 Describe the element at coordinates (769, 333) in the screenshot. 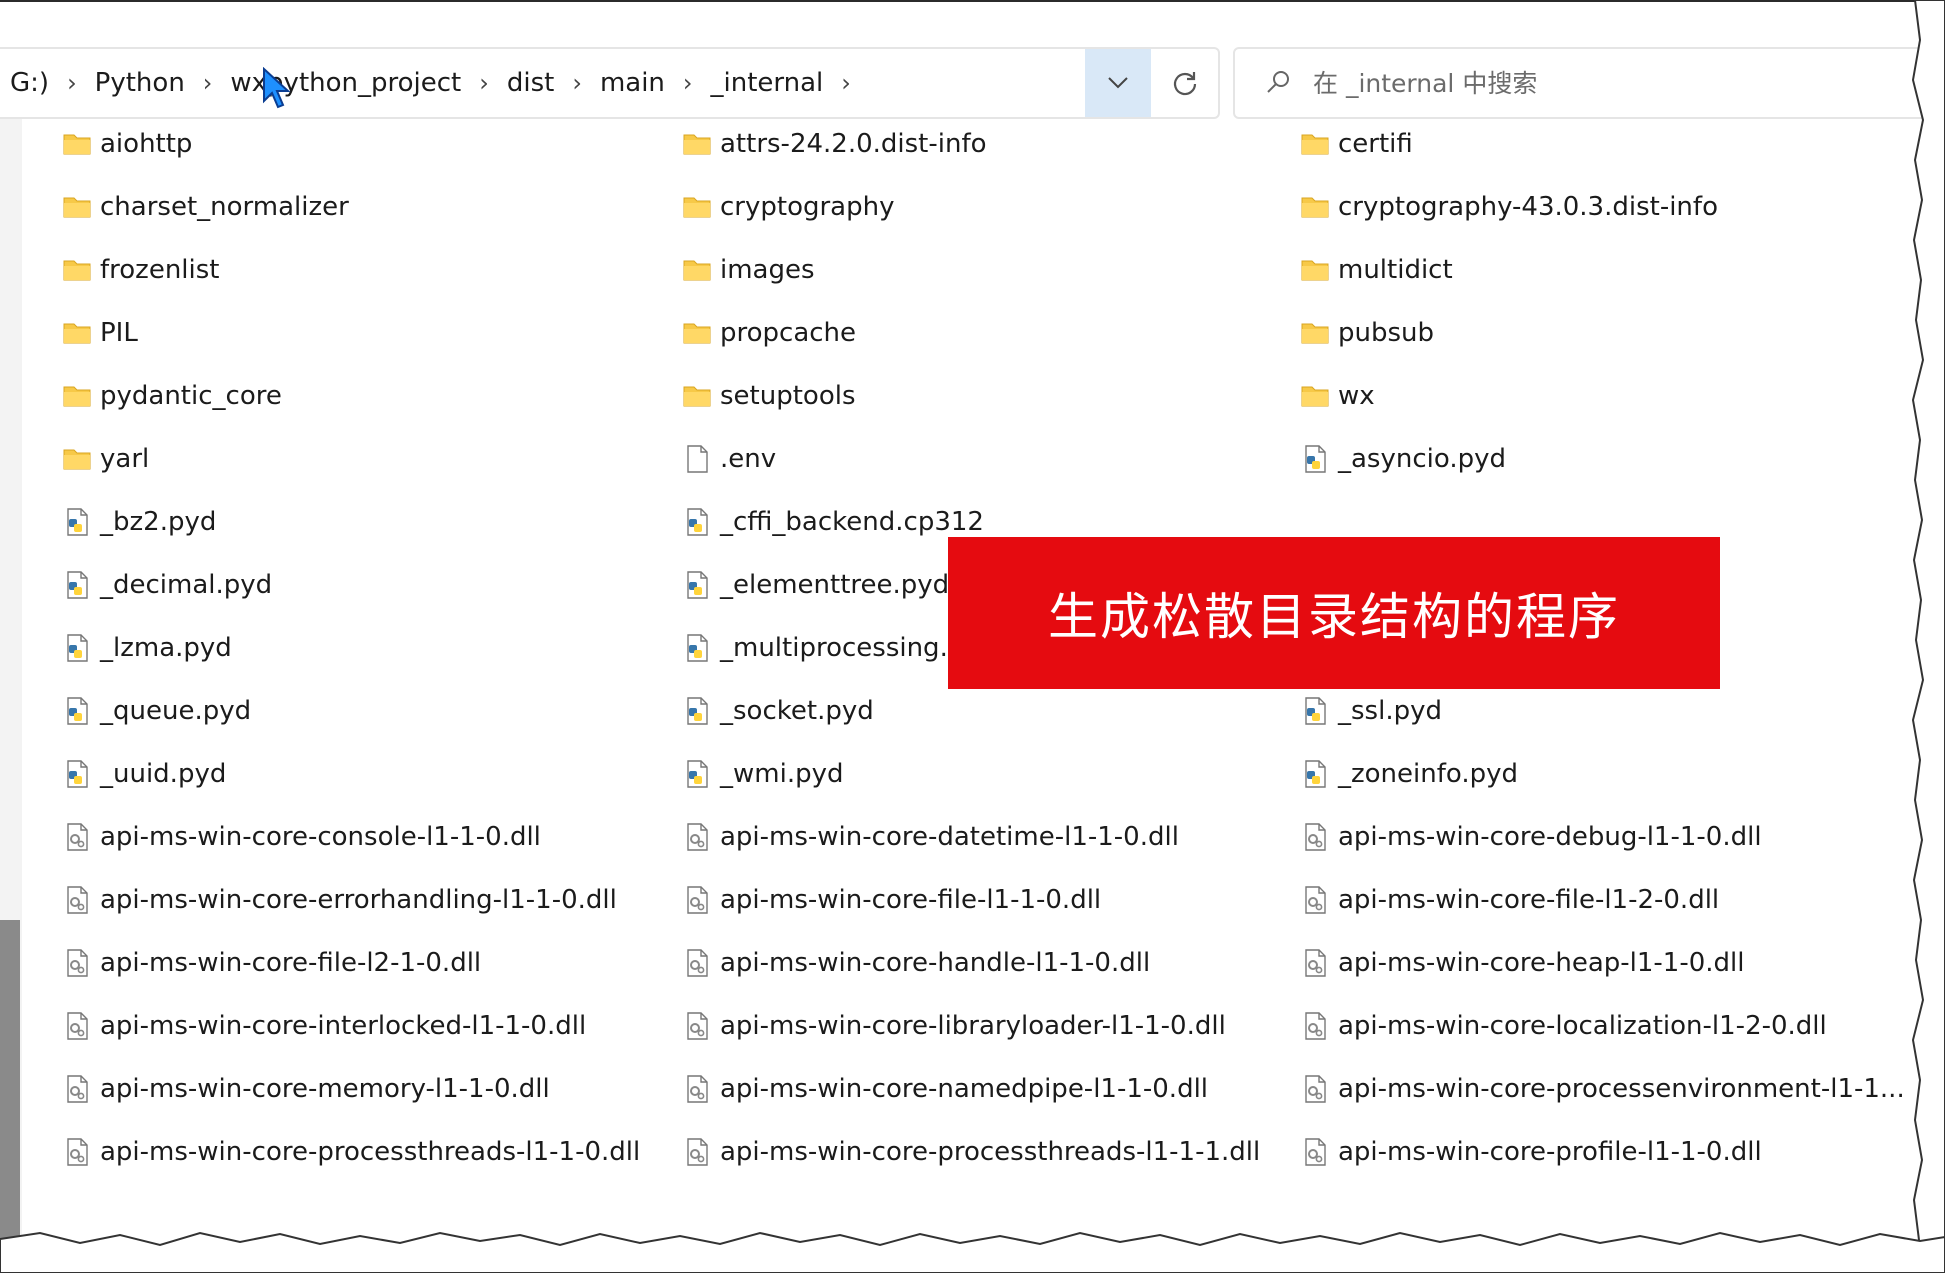

I see `file-item: propcache` at that location.